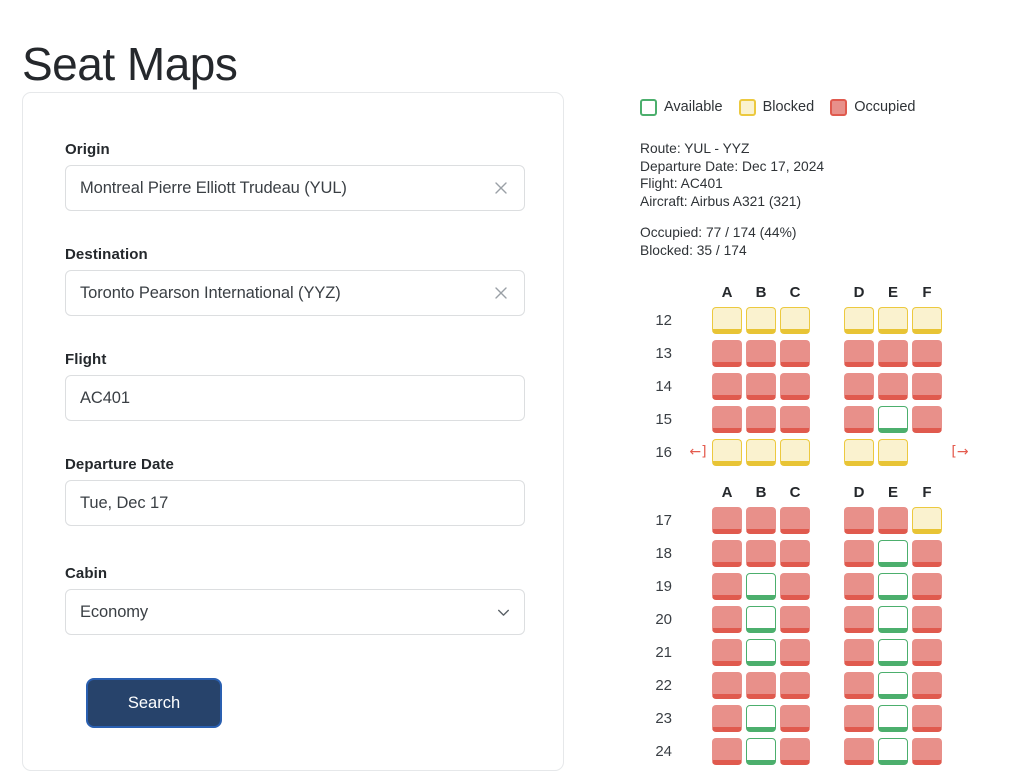 The width and height of the screenshot is (1024, 773). What do you see at coordinates (927, 652) in the screenshot?
I see `seat-21F` at bounding box center [927, 652].